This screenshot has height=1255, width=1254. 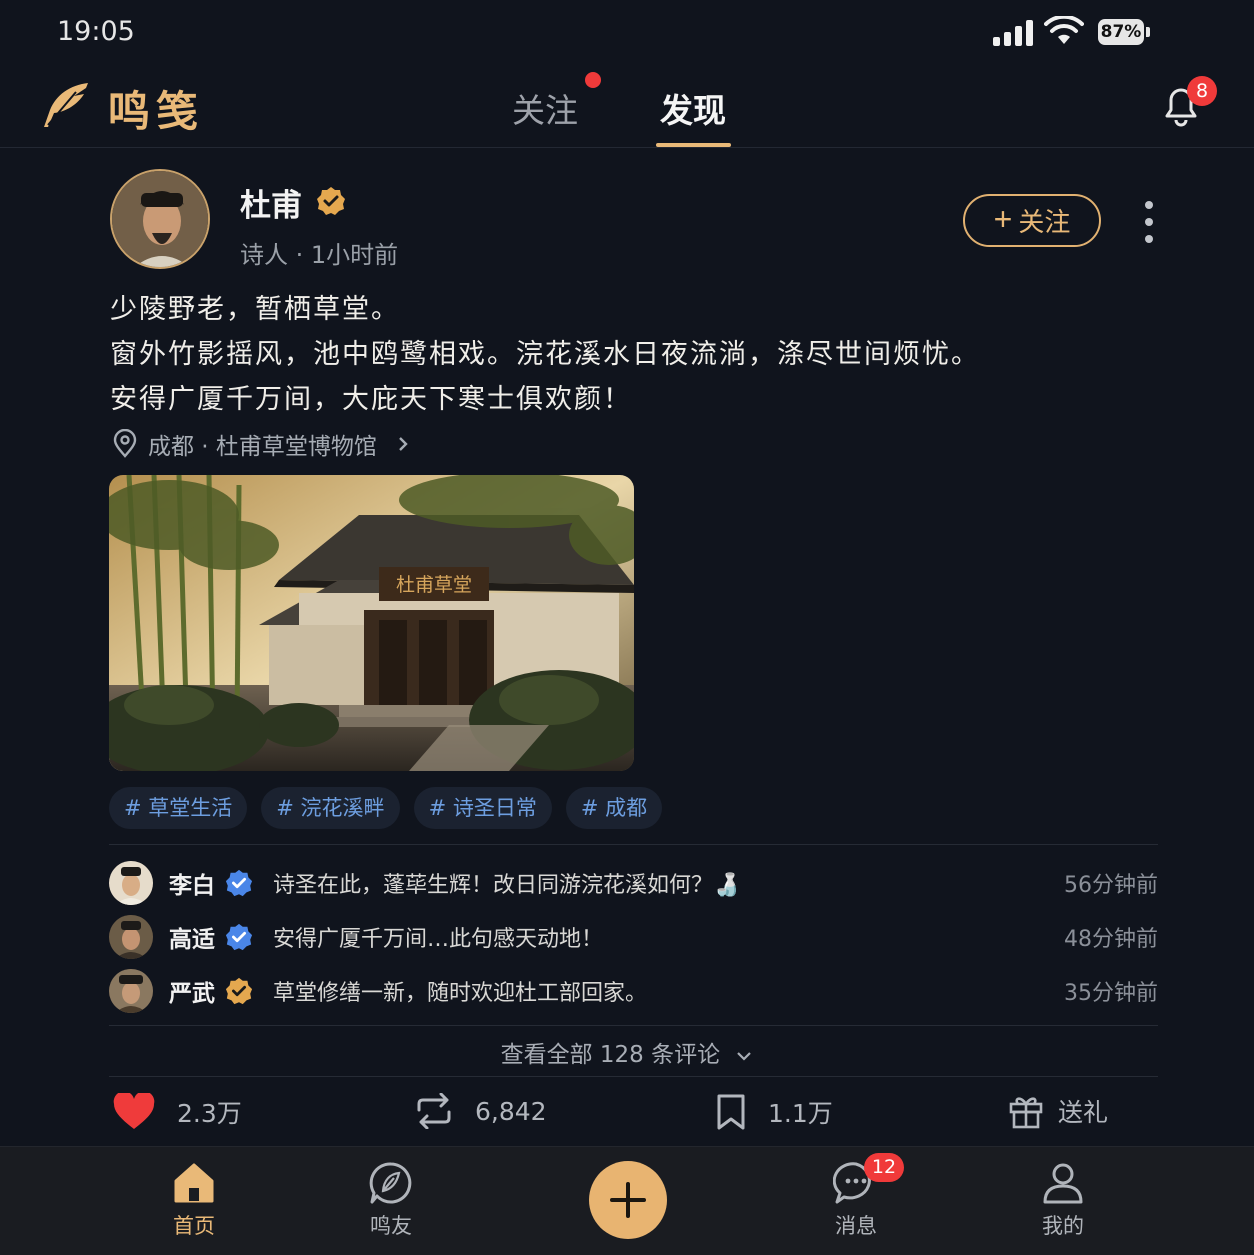 I want to click on follow-button: + 关注, so click(x=1032, y=220).